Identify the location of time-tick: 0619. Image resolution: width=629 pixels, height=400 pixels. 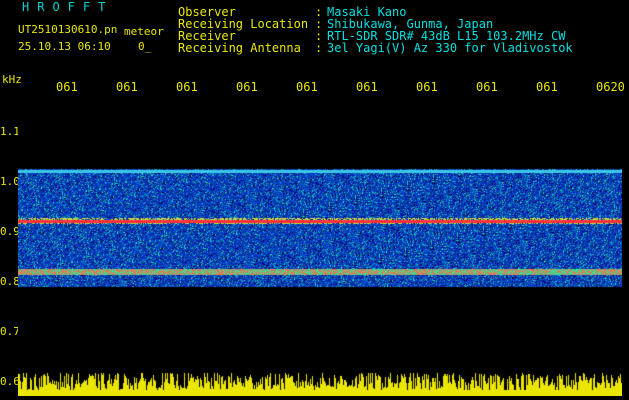
(547, 87).